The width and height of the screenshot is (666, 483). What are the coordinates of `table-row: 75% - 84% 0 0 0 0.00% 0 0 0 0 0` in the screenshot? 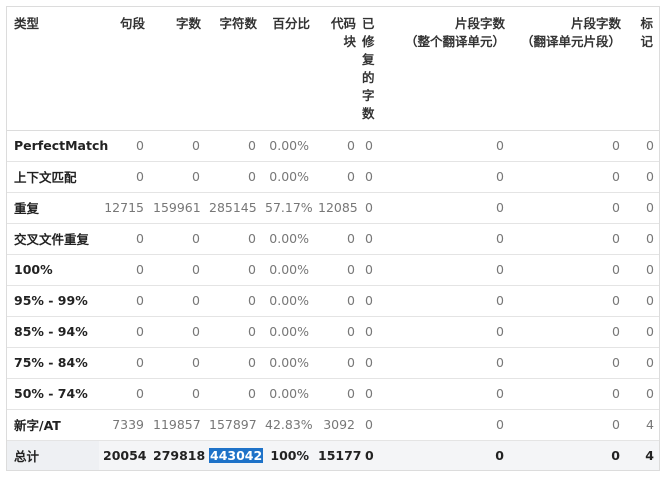 It's located at (333, 362).